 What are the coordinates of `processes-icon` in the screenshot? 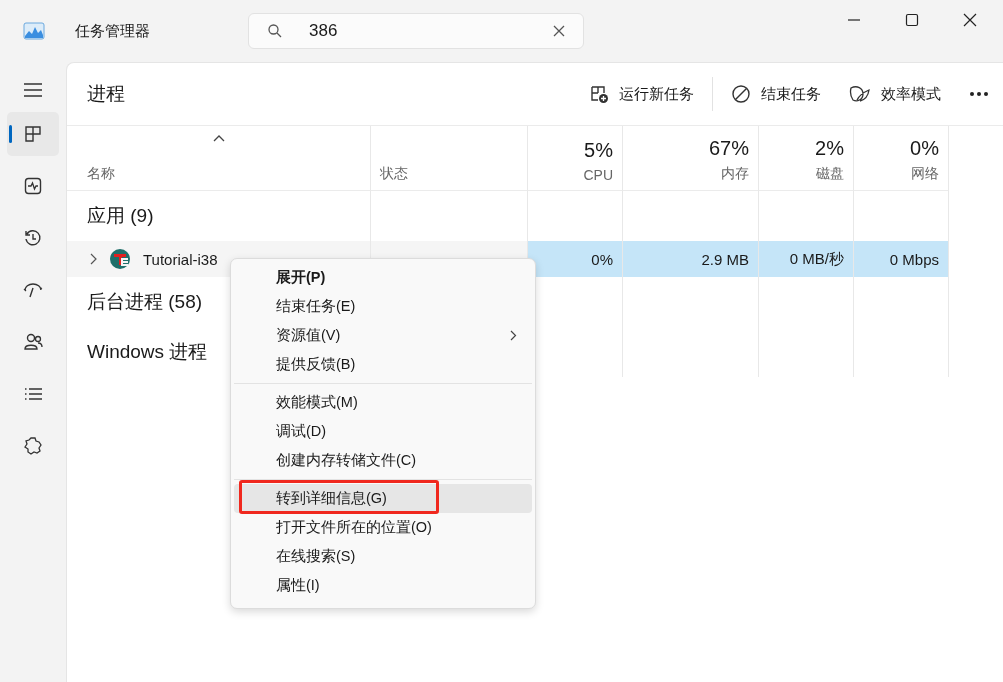 It's located at (33, 134).